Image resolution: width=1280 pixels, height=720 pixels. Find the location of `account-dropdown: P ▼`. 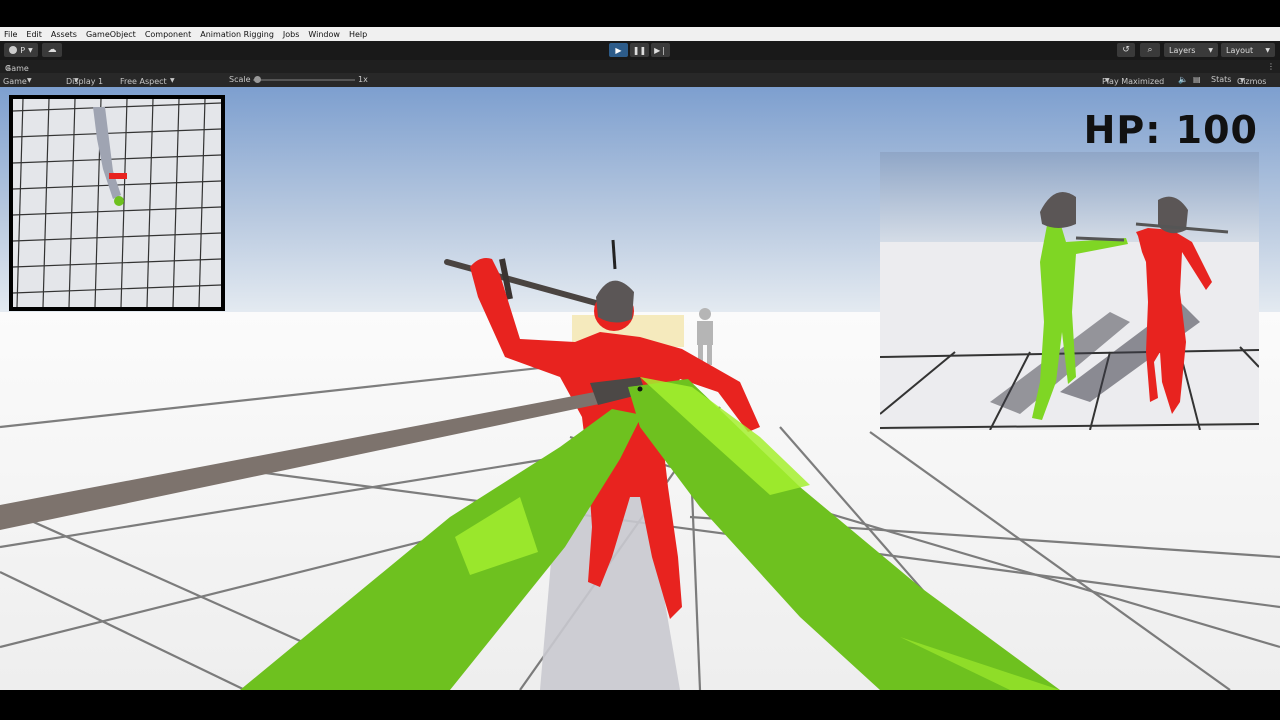

account-dropdown: P ▼ is located at coordinates (21, 50).